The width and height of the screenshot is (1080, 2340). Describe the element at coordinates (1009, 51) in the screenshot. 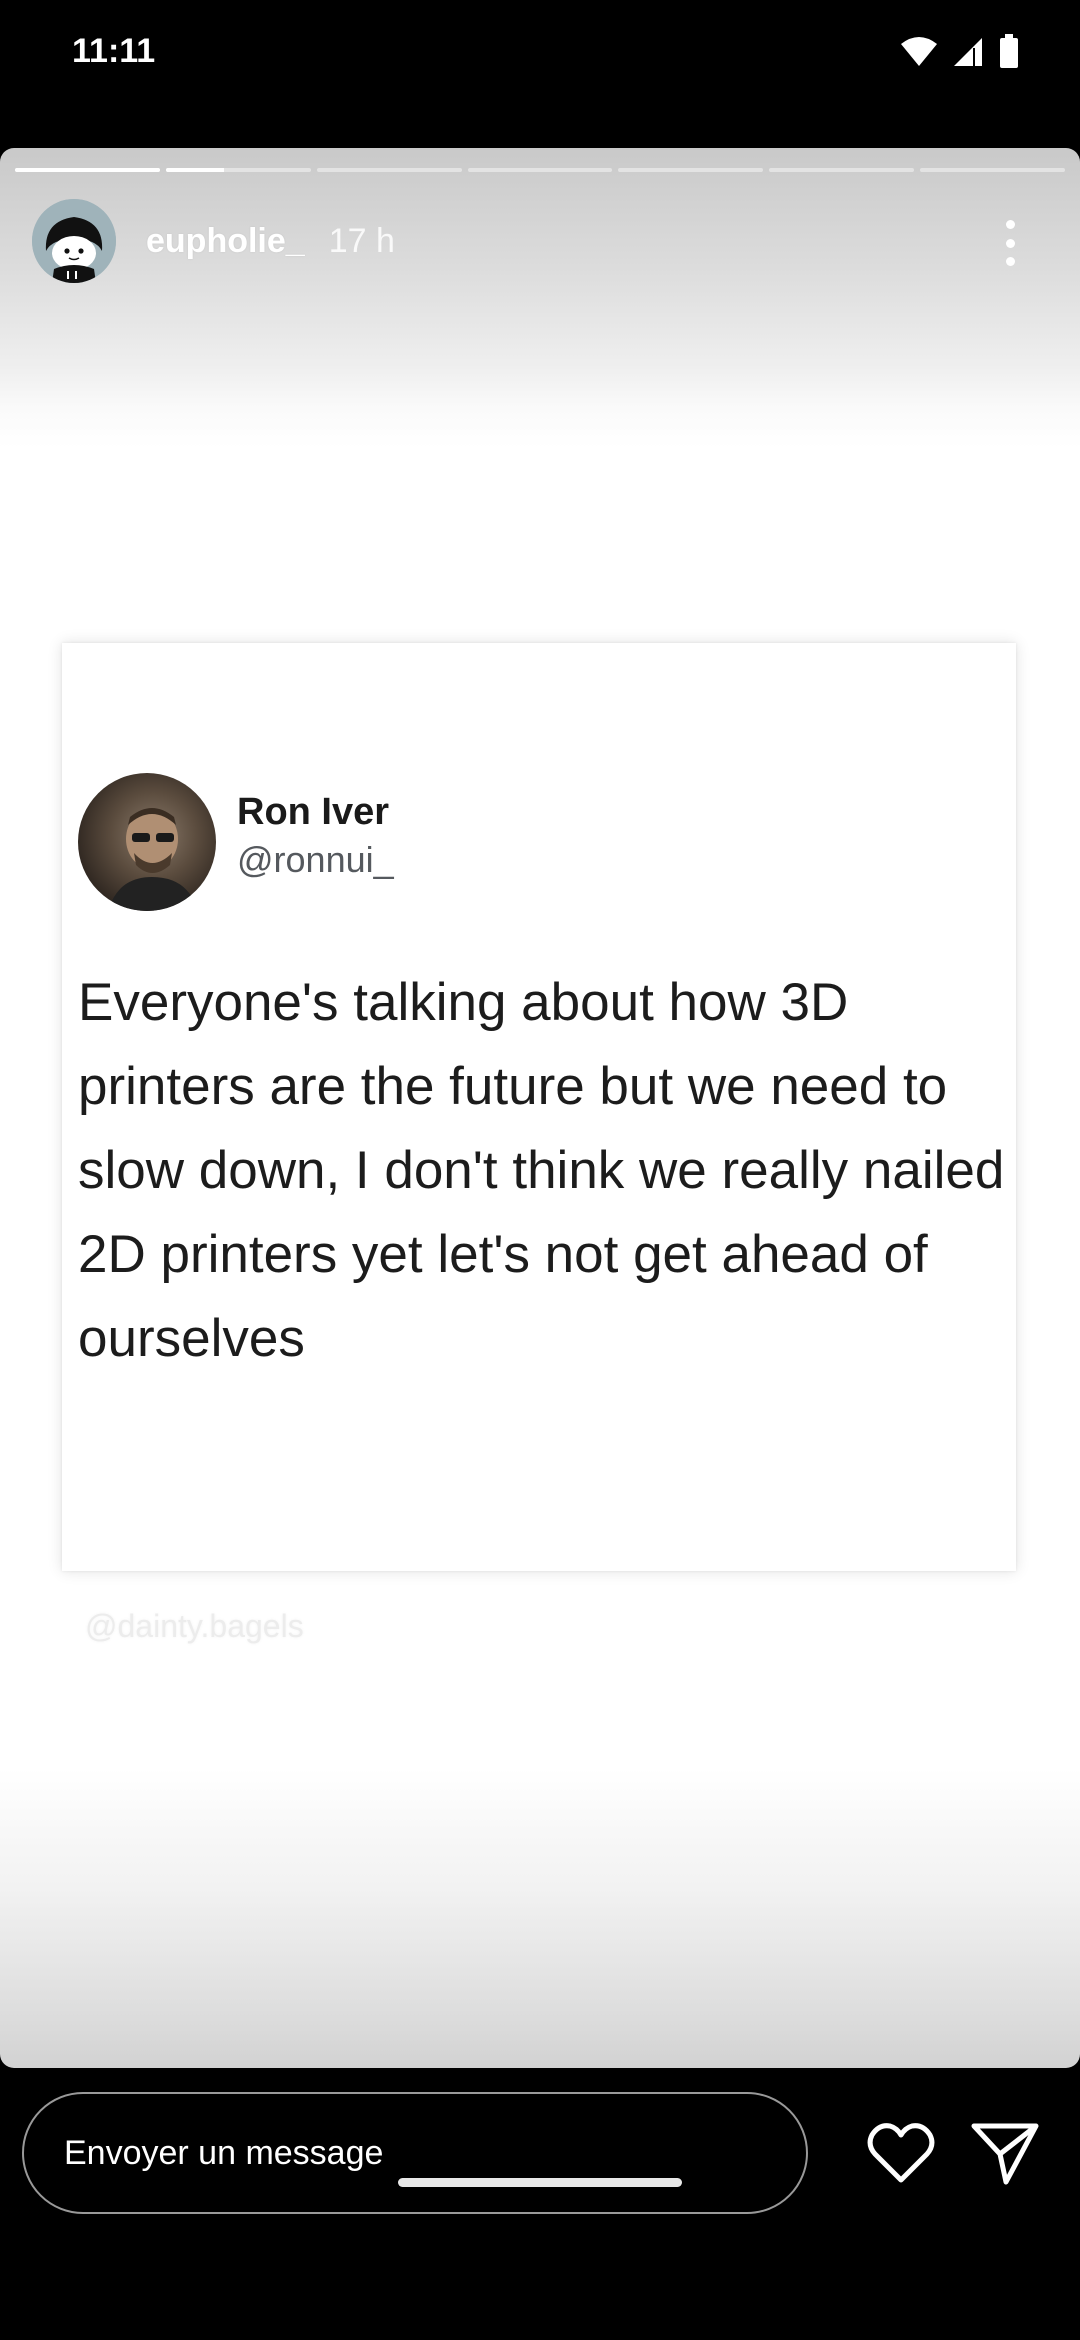

I see `battery-icon` at that location.